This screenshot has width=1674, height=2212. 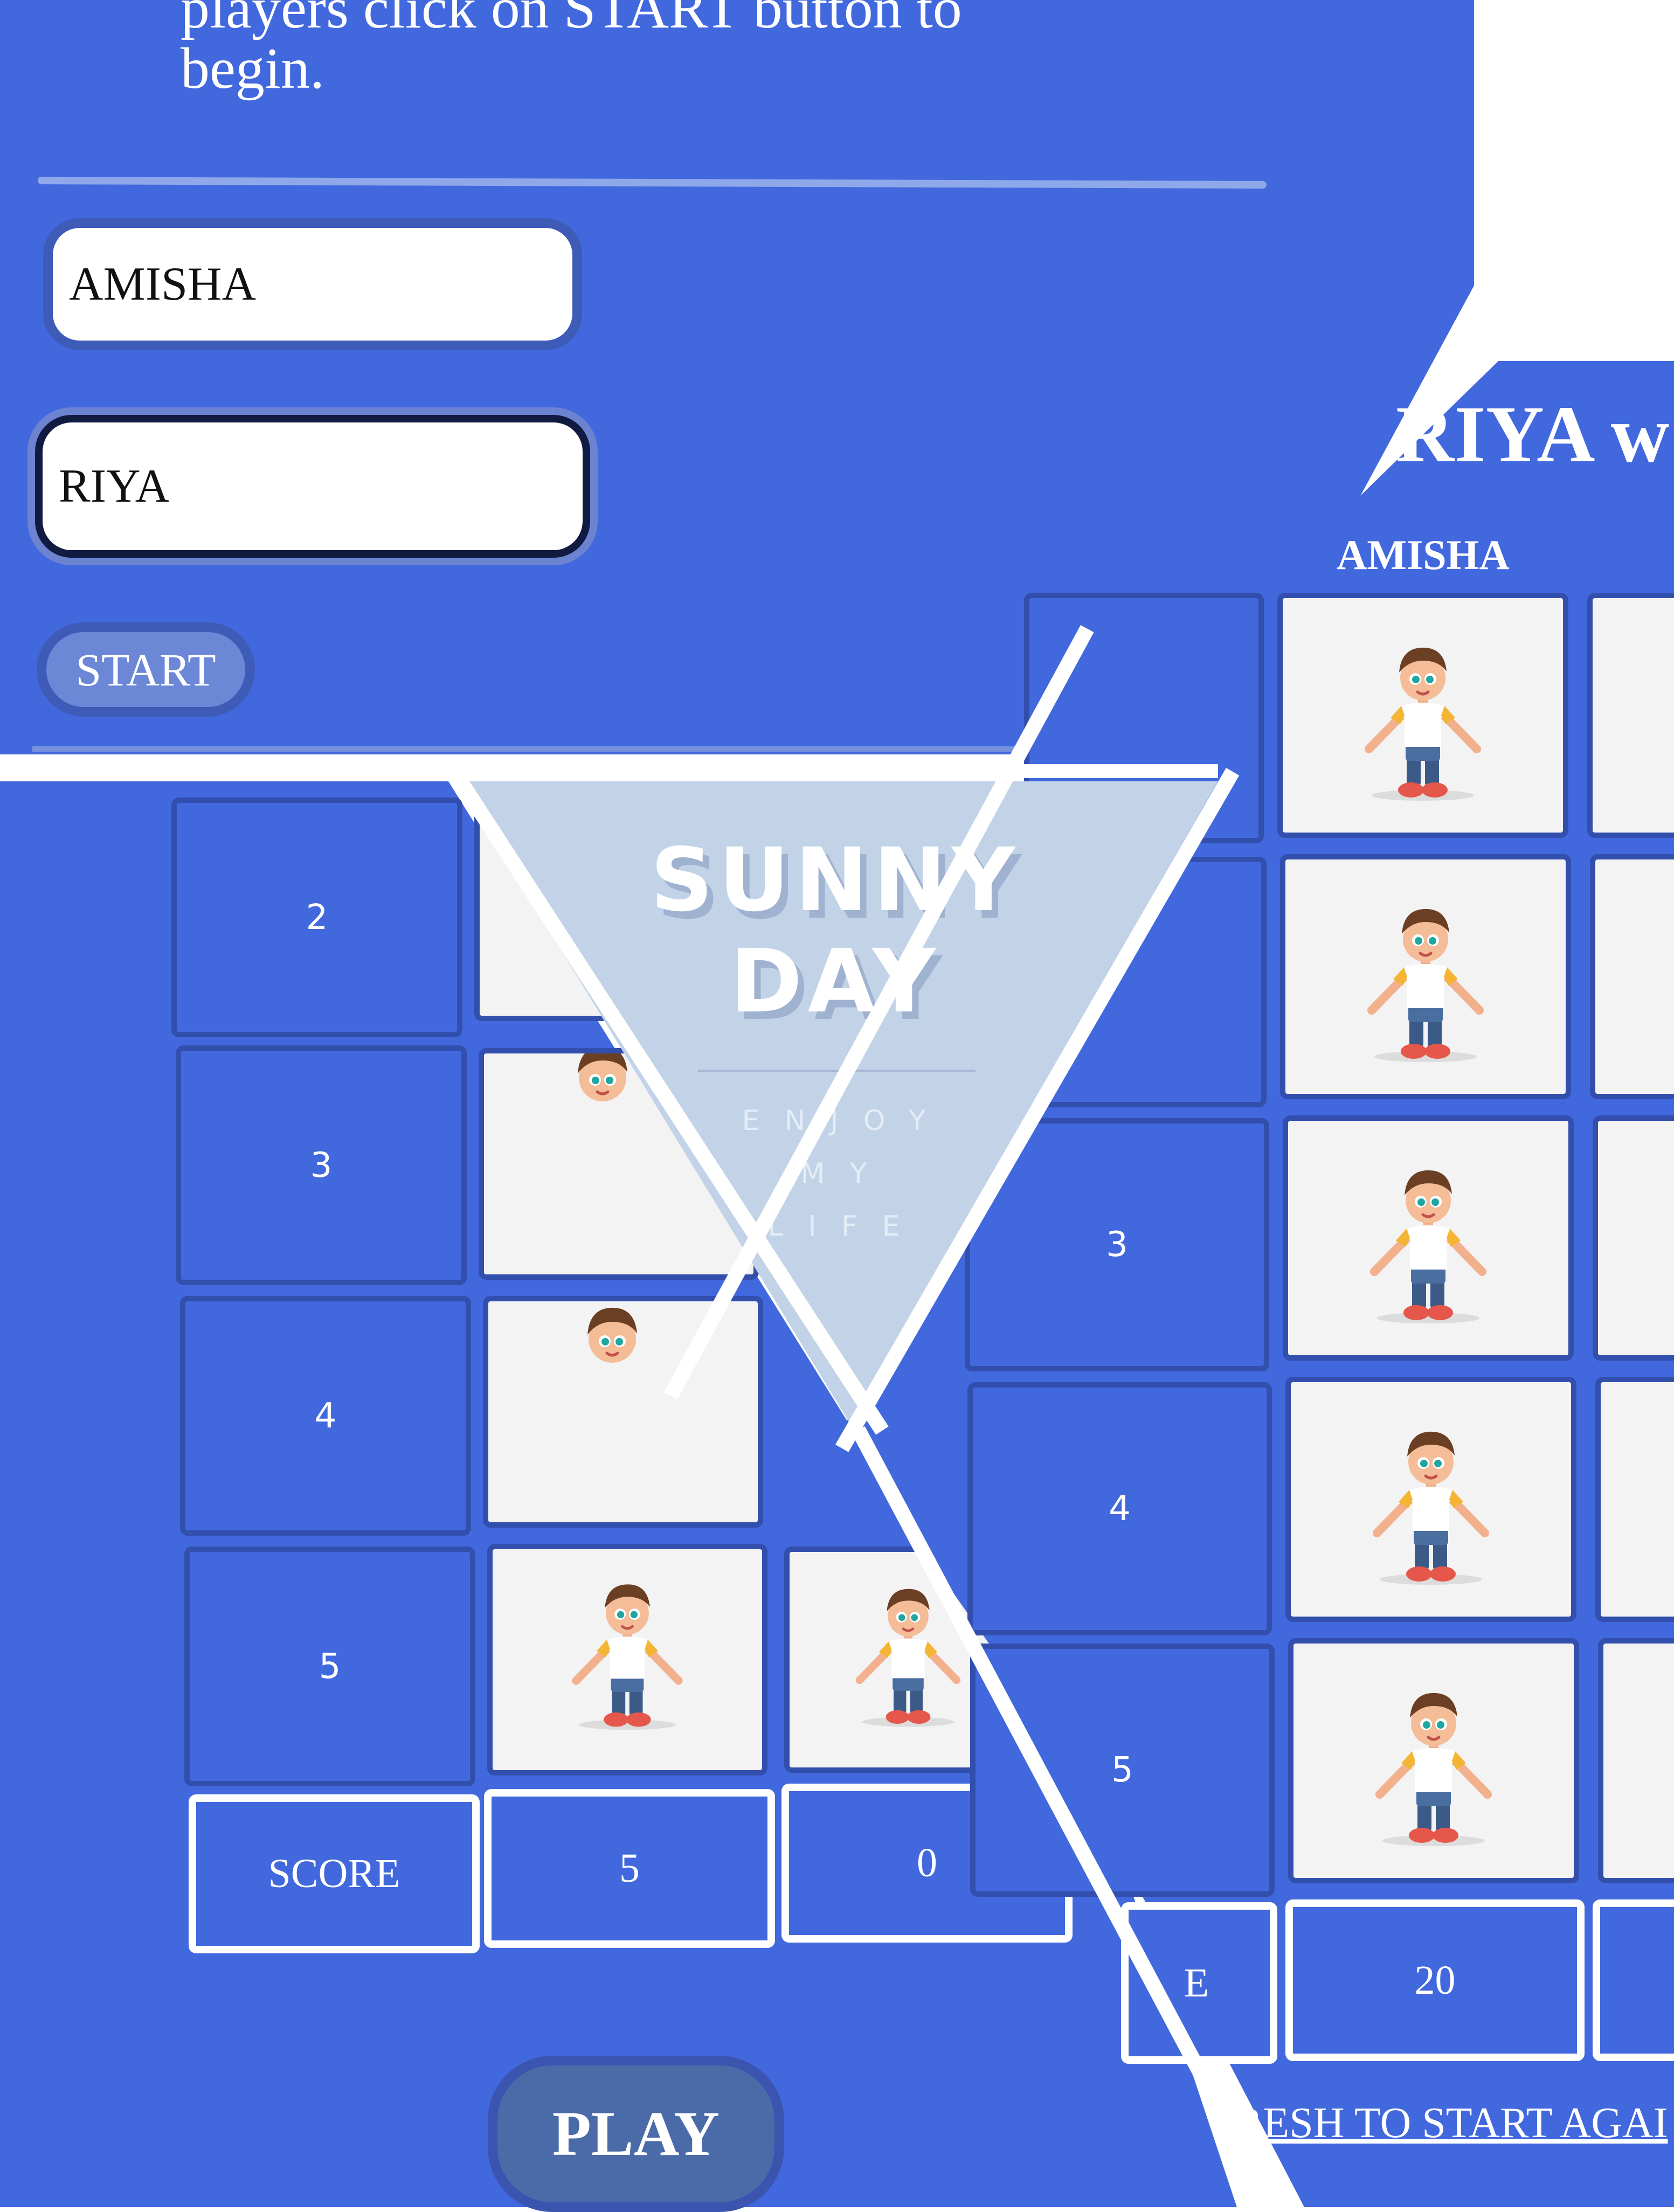 I want to click on start-button: START, so click(x=146, y=670).